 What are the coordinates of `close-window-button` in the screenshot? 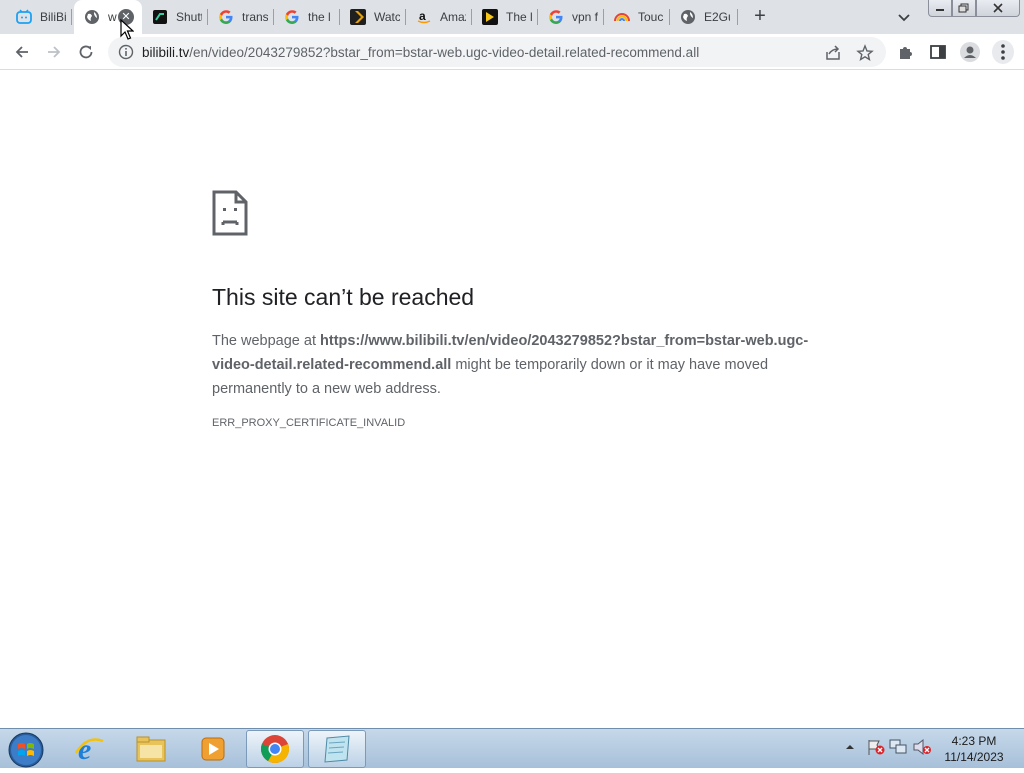 It's located at (998, 8).